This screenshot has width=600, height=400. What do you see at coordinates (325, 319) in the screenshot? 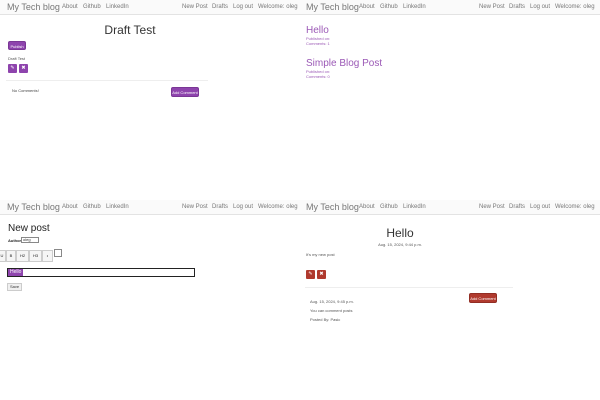
I see `comment-author: Posted By: Pasic` at bounding box center [325, 319].